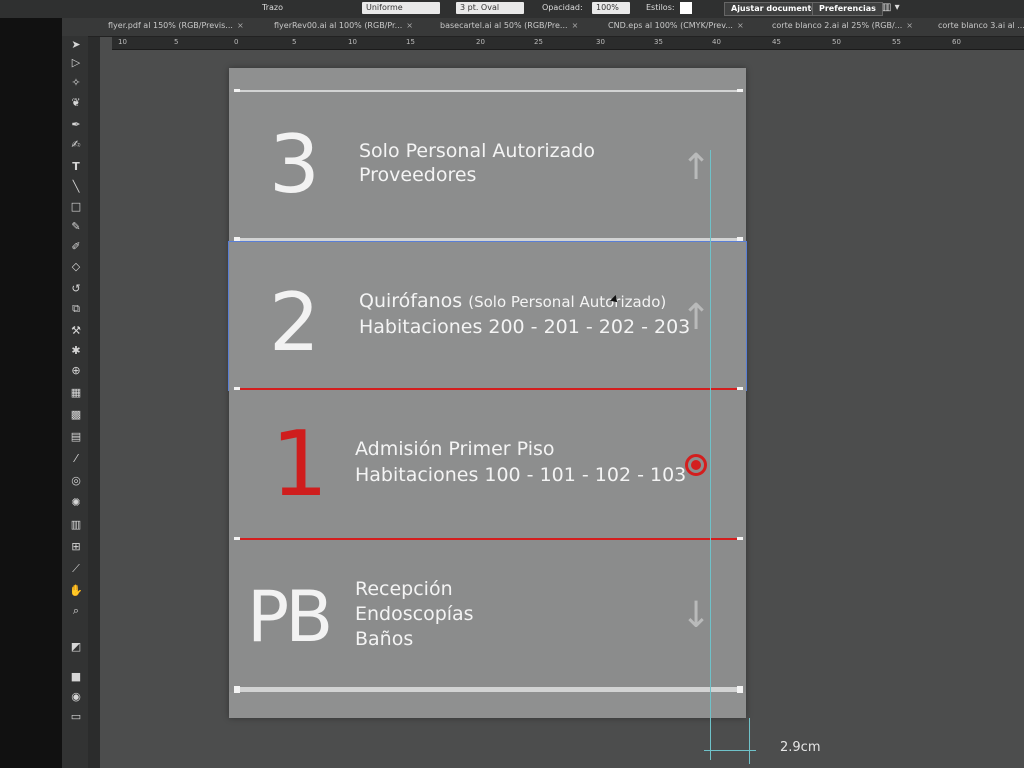 The image size is (1024, 768). I want to click on opacity-label: Opacidad:, so click(562, 7).